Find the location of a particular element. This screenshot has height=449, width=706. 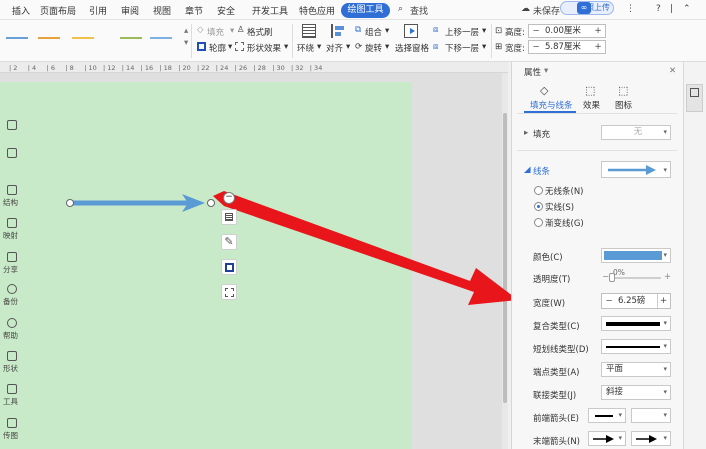

sidebar-item-mapping: 映射 is located at coordinates (10, 235).